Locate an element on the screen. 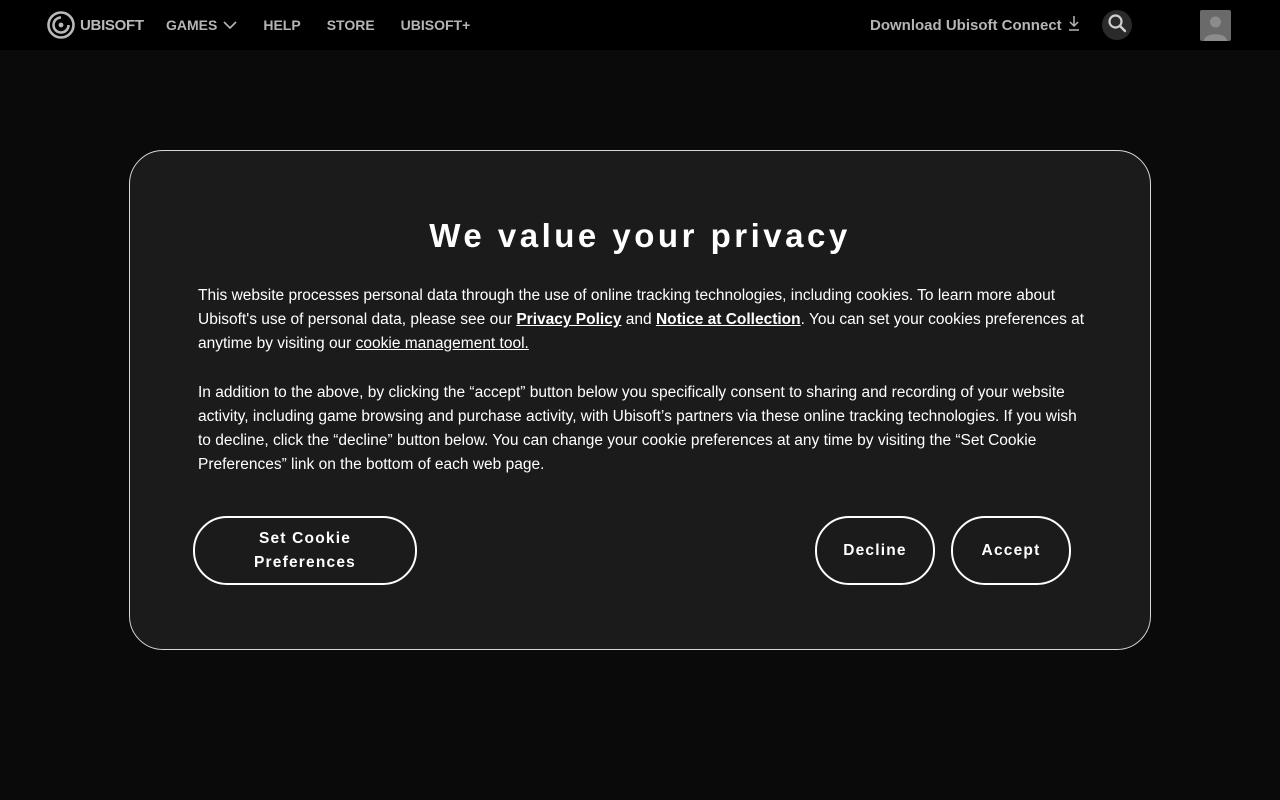 This screenshot has width=1280, height=800. chevron-down-icon is located at coordinates (230, 25).